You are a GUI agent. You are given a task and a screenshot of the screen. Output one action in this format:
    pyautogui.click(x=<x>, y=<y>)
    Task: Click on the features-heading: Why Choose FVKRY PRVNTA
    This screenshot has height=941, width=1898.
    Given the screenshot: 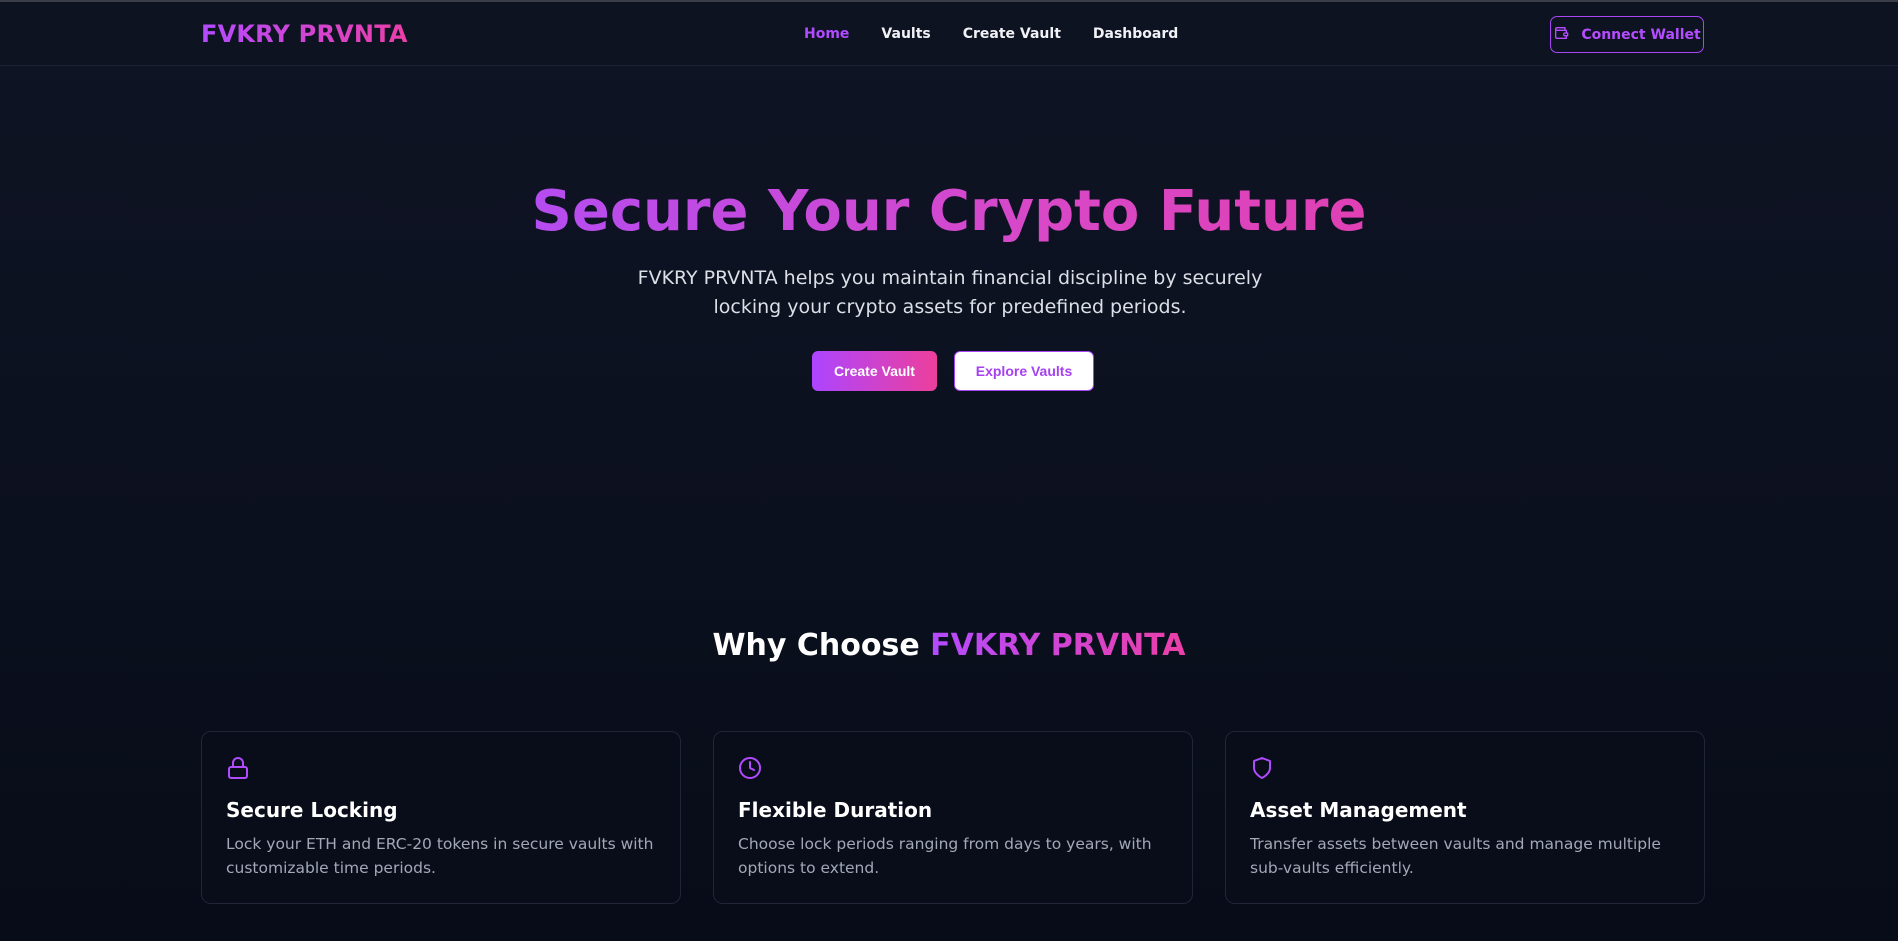 What is the action you would take?
    pyautogui.click(x=949, y=645)
    